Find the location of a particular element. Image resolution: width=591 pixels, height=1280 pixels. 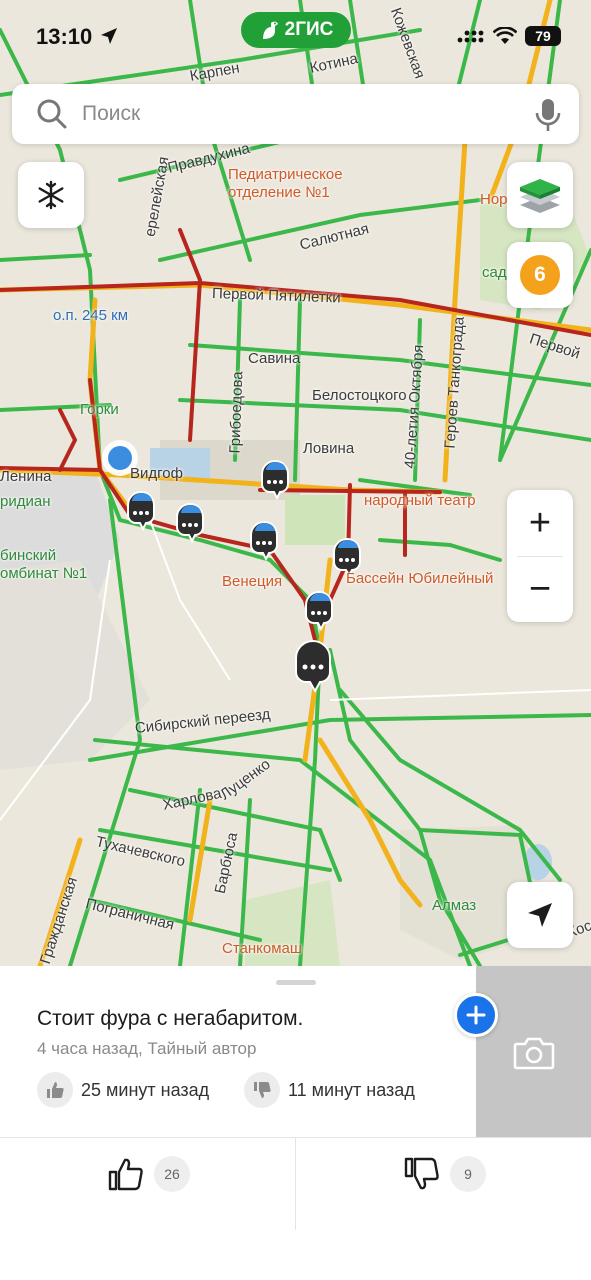

thumbs-down-icon is located at coordinates (421, 1173).